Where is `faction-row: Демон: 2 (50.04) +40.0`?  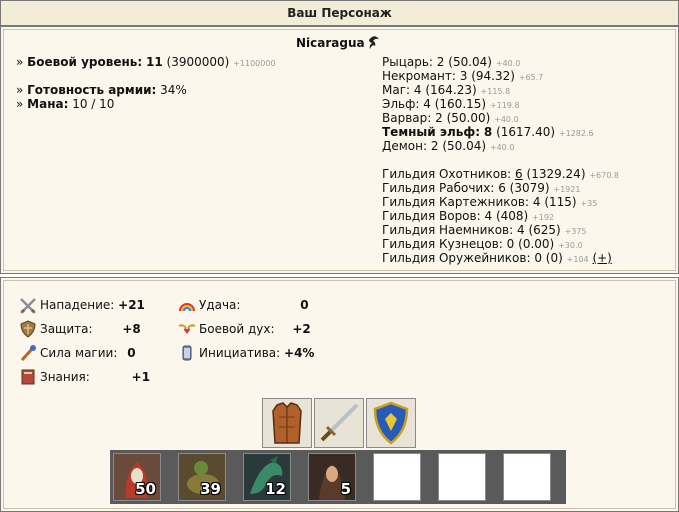 faction-row: Демон: 2 (50.04) +40.0 is located at coordinates (448, 146).